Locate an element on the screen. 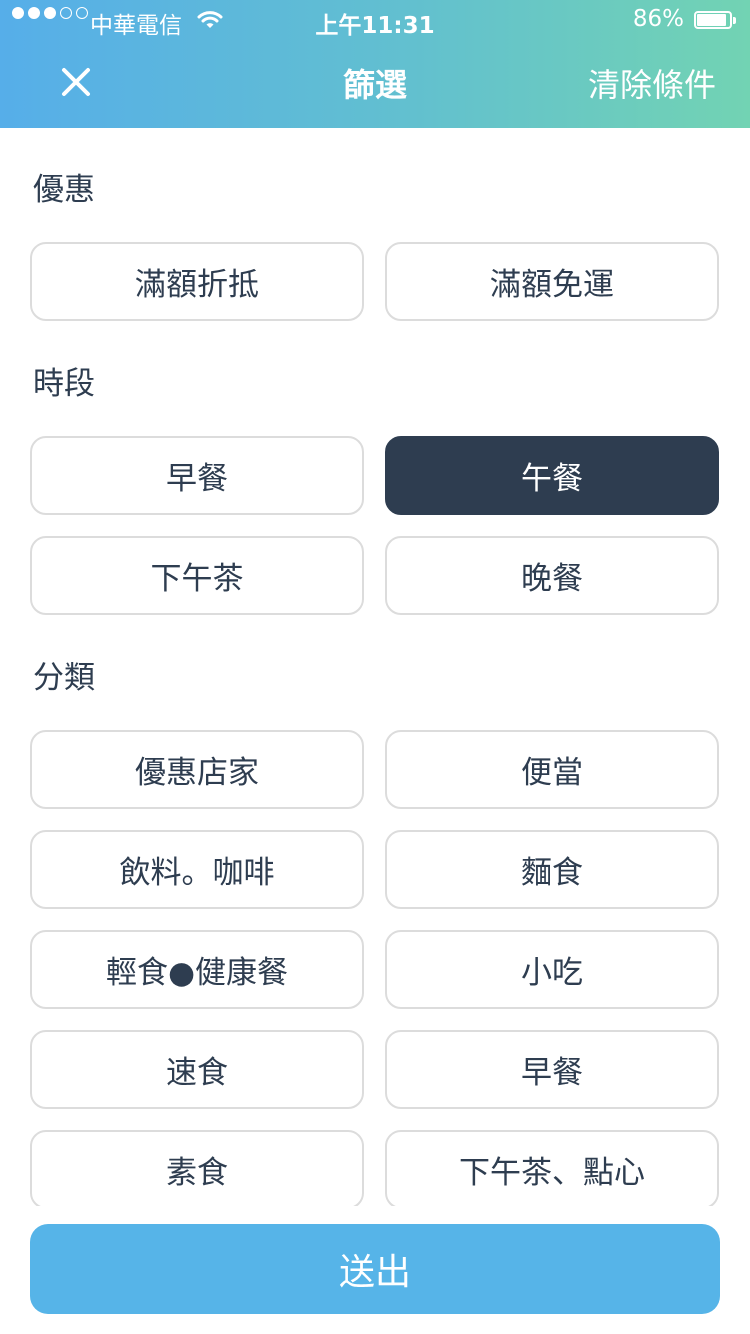 The image size is (750, 1334). chip-category-4: 麵食 is located at coordinates (552, 869).